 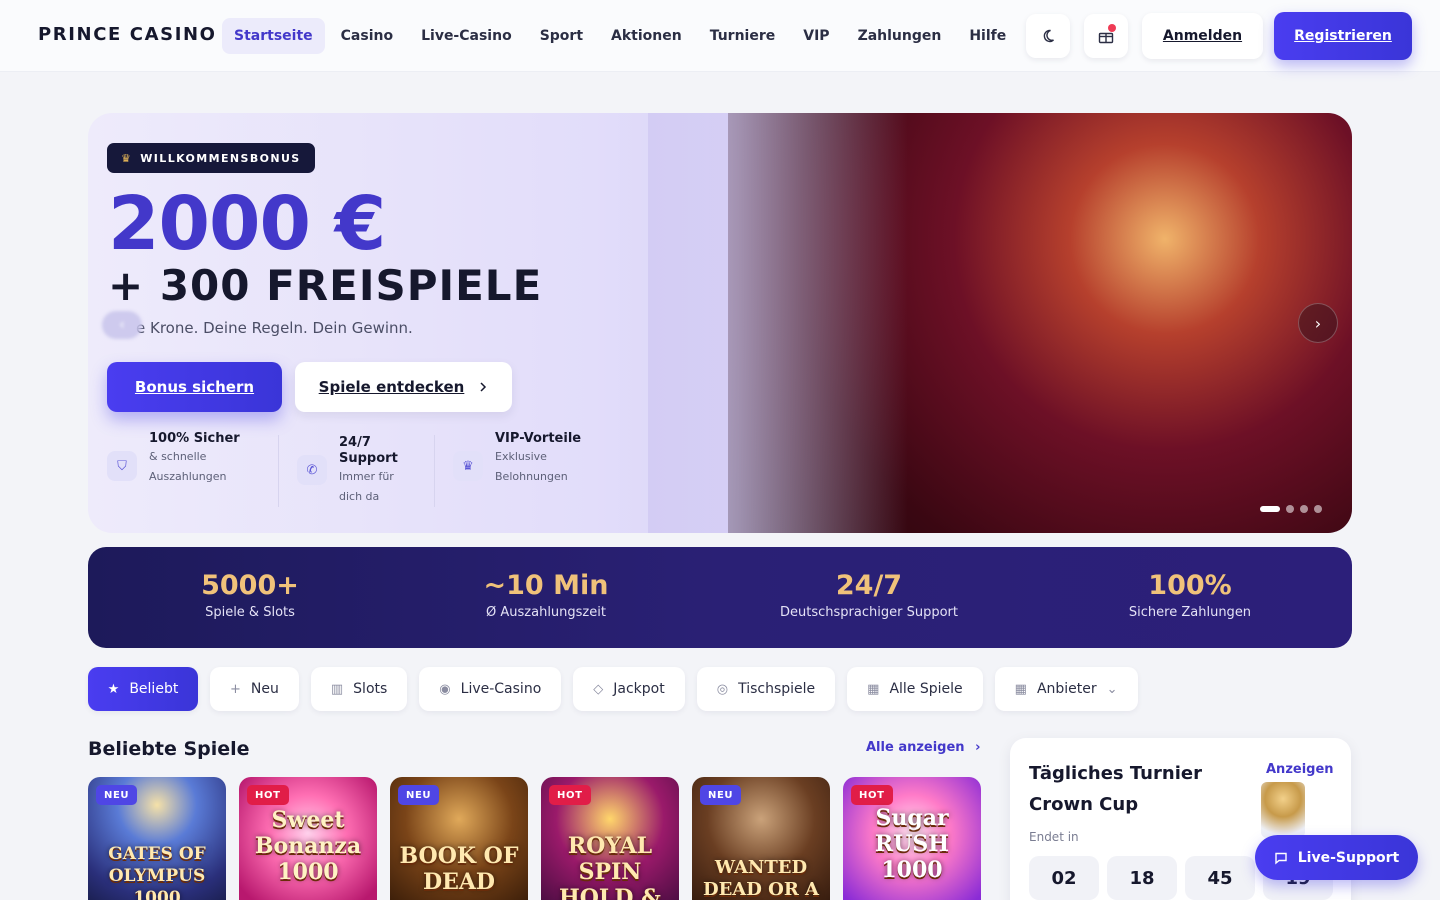 I want to click on game-card: HOT Sugar RUSH 1000, so click(x=912, y=838).